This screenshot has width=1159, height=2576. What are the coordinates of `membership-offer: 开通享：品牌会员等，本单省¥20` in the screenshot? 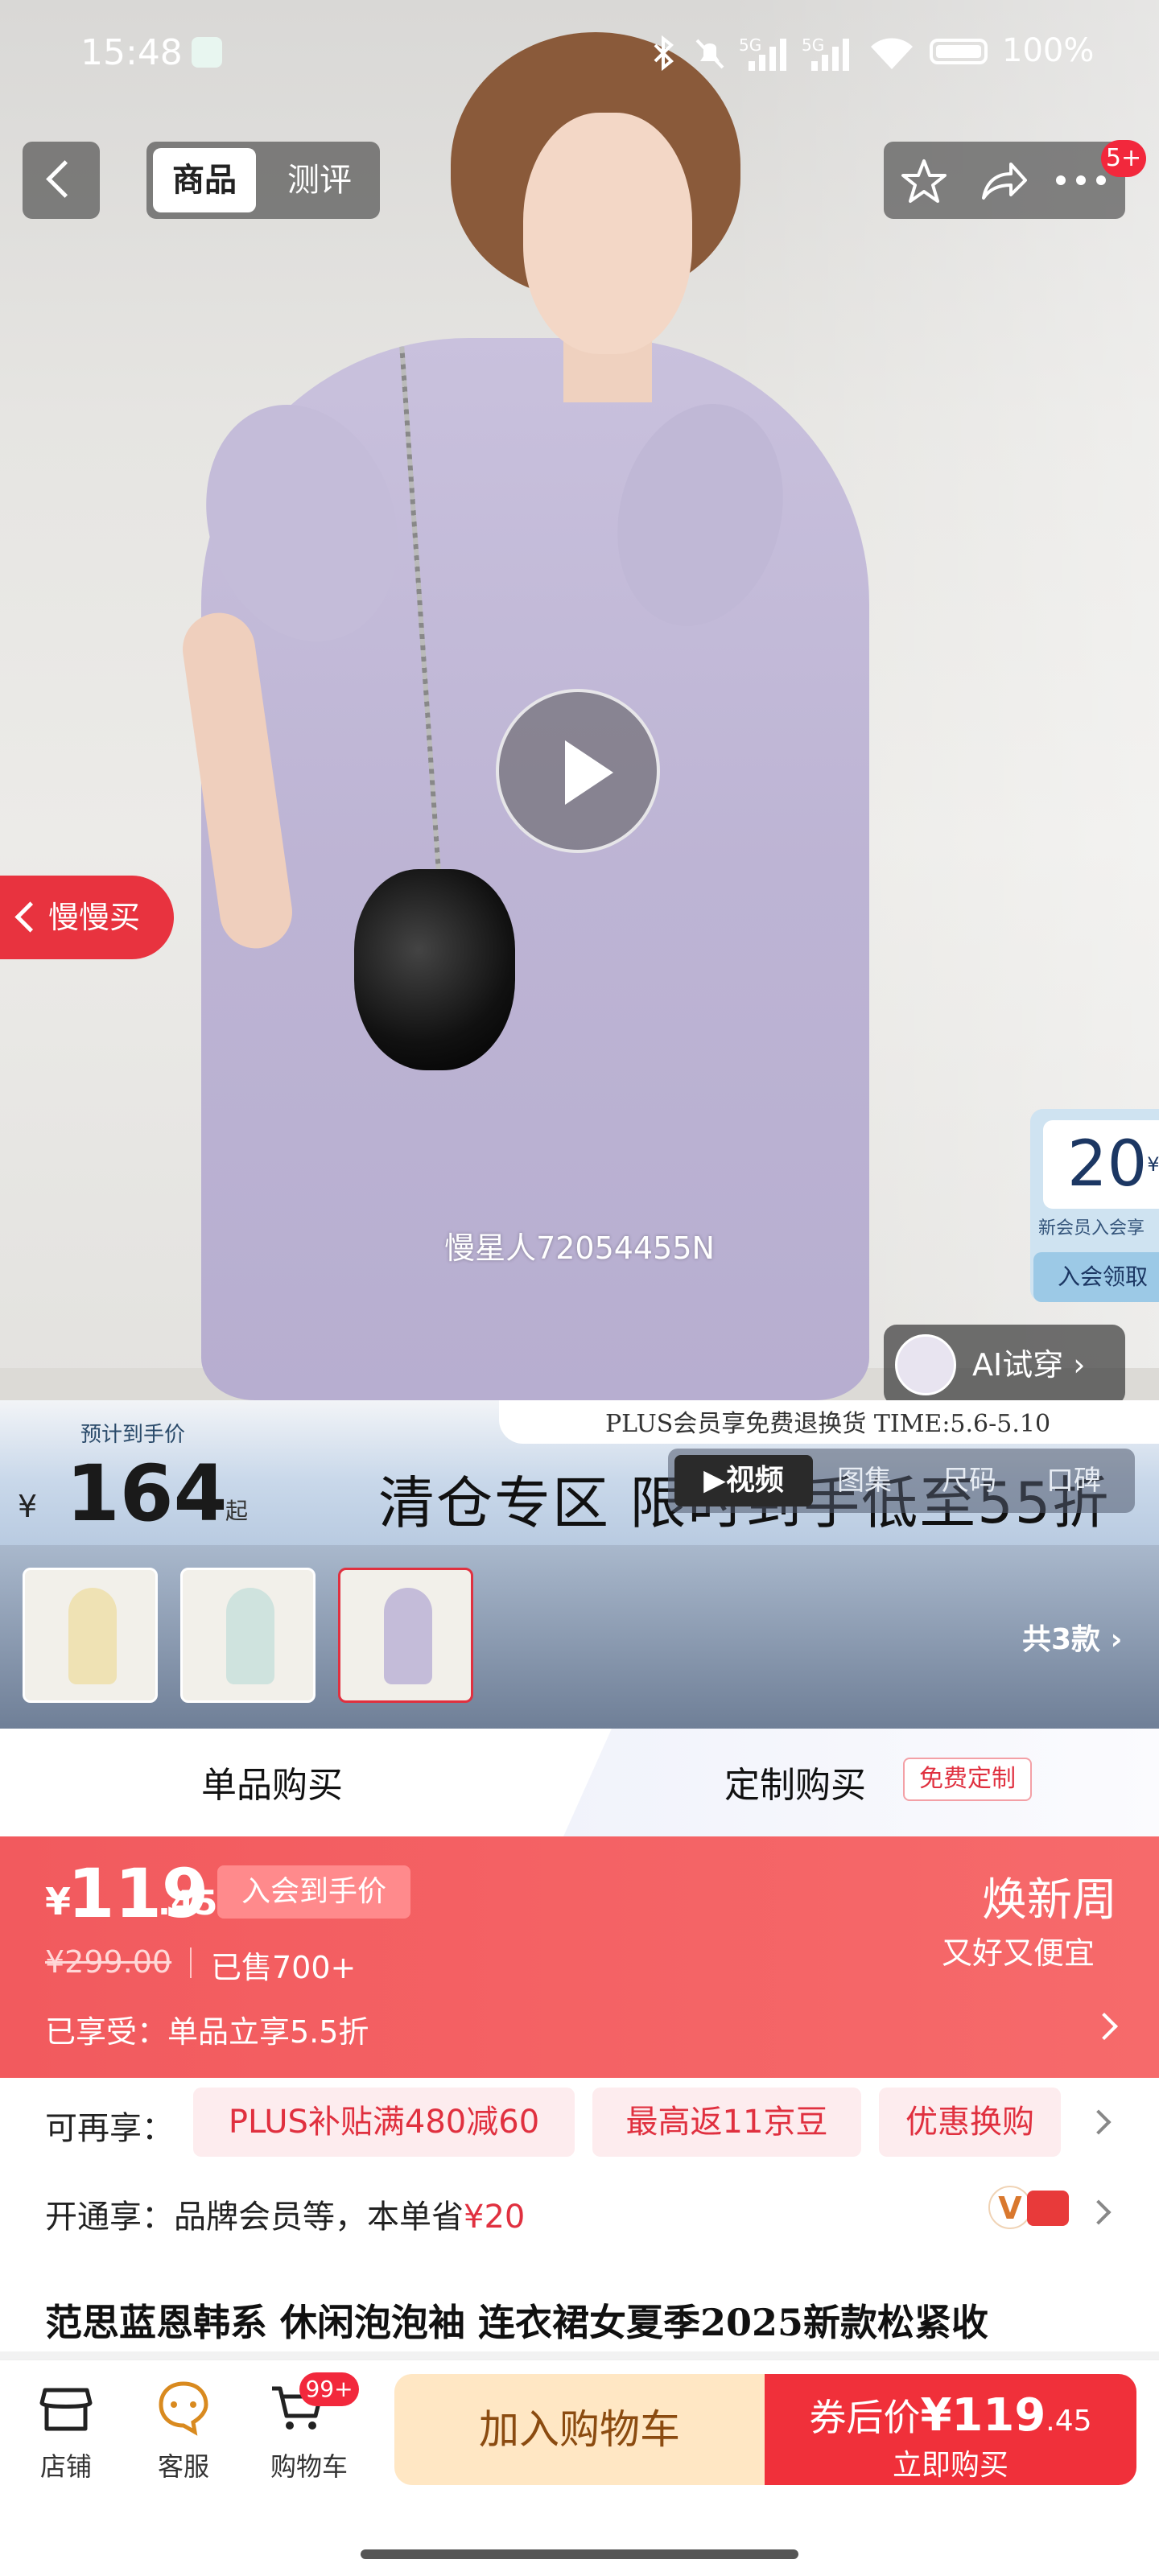 It's located at (285, 2214).